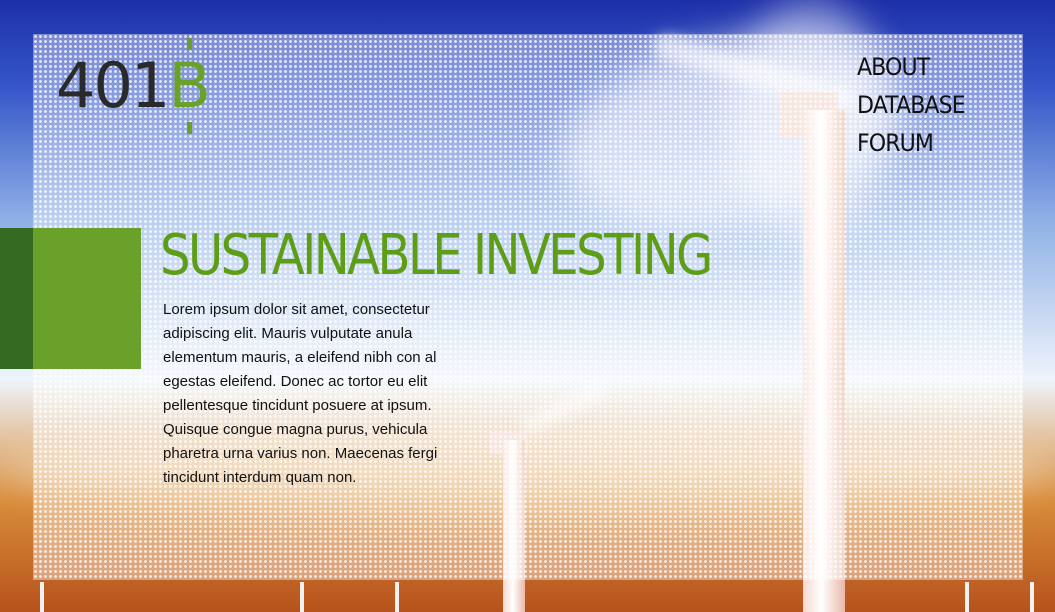 The width and height of the screenshot is (1055, 612). What do you see at coordinates (436, 255) in the screenshot?
I see `hero-title: SUSTAINABLE INVESTING` at bounding box center [436, 255].